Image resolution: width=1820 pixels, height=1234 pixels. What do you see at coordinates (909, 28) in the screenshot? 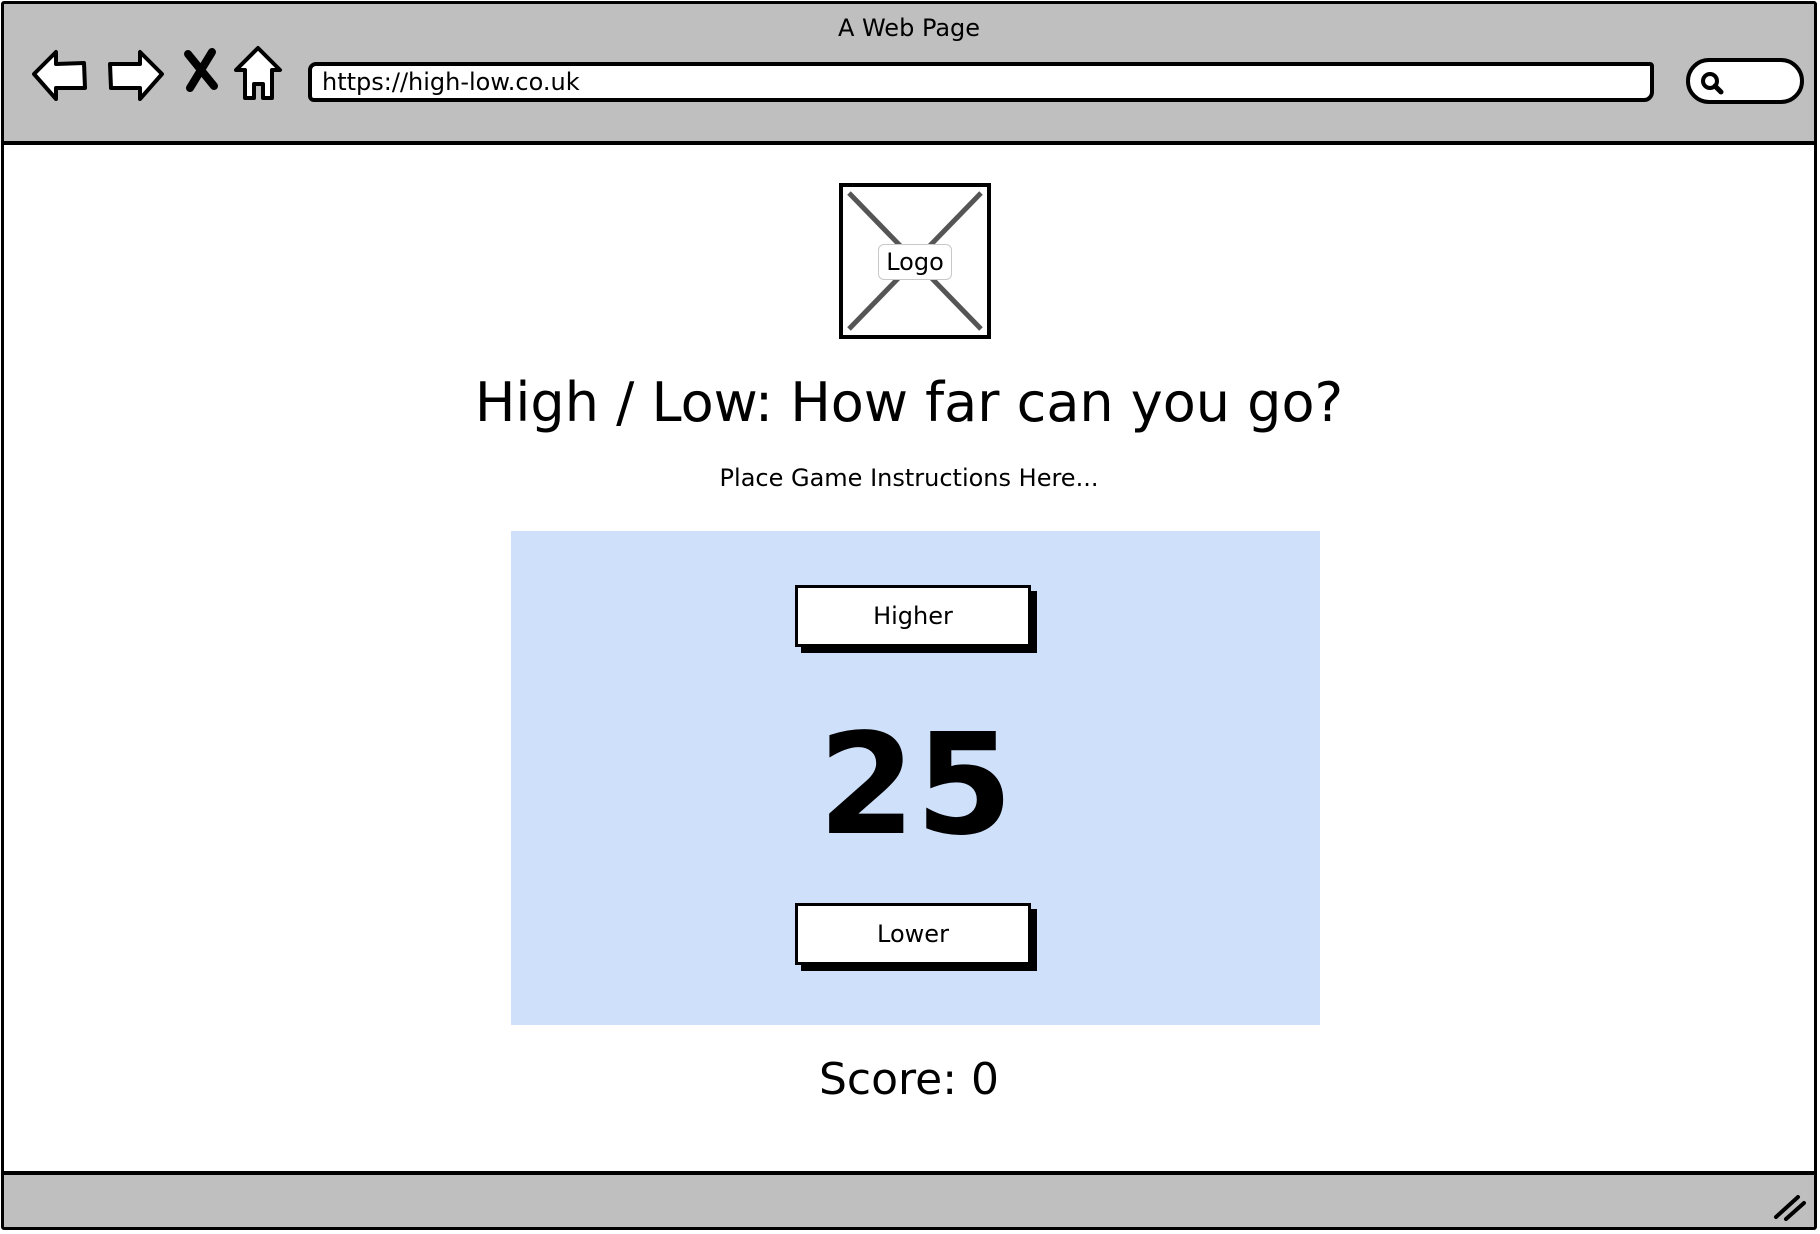
I see `window-title: A Web Page` at bounding box center [909, 28].